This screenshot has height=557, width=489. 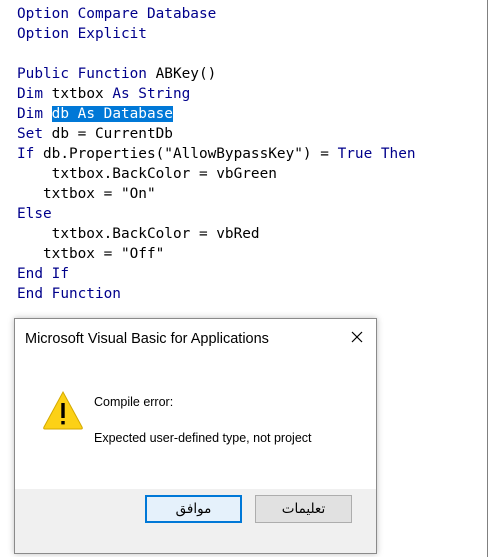 What do you see at coordinates (108, 134) in the screenshot?
I see `code-token: db = CurrentDb` at bounding box center [108, 134].